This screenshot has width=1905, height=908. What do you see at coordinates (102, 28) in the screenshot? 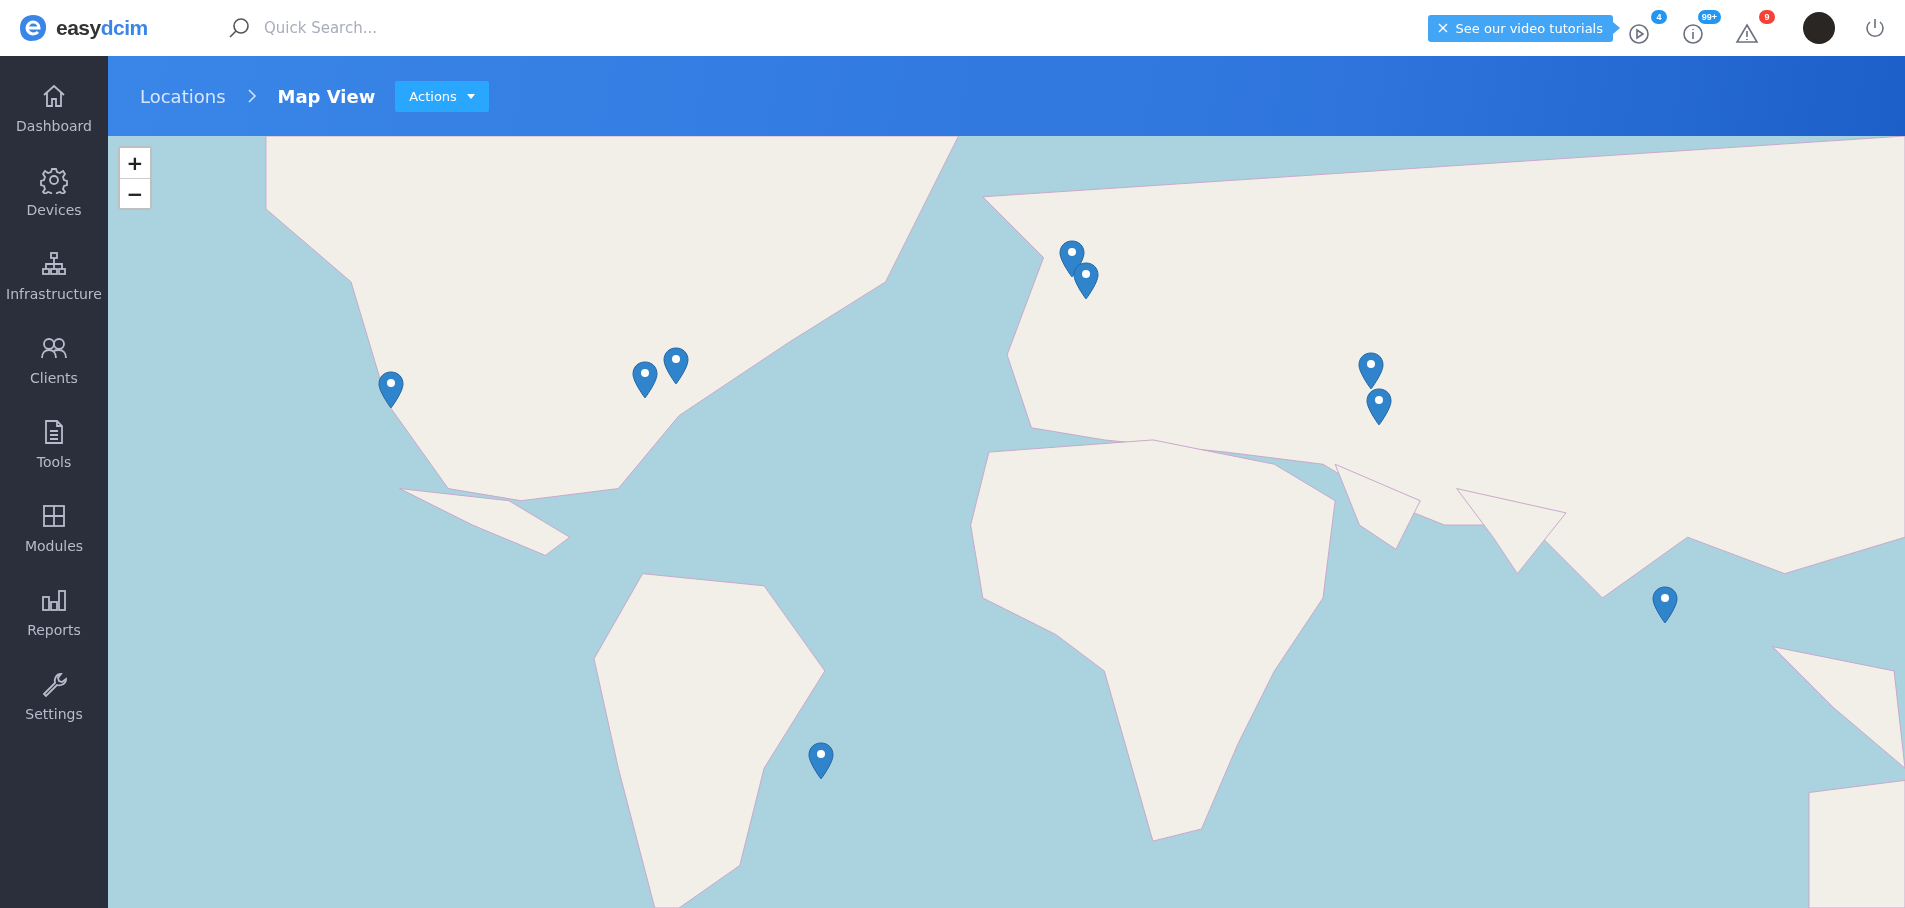
I see `logo-text: easydcim` at bounding box center [102, 28].